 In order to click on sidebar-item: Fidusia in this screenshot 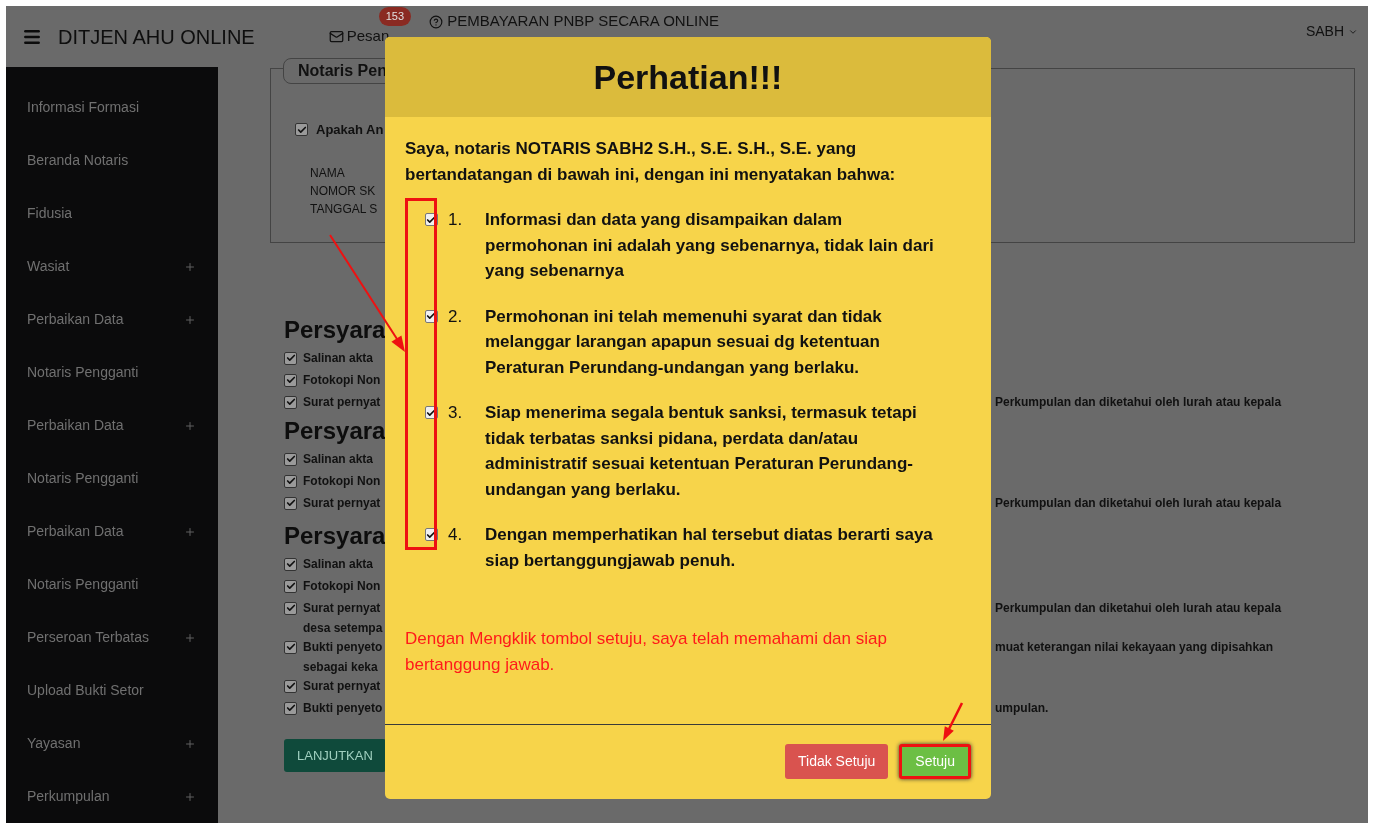, I will do `click(50, 213)`.